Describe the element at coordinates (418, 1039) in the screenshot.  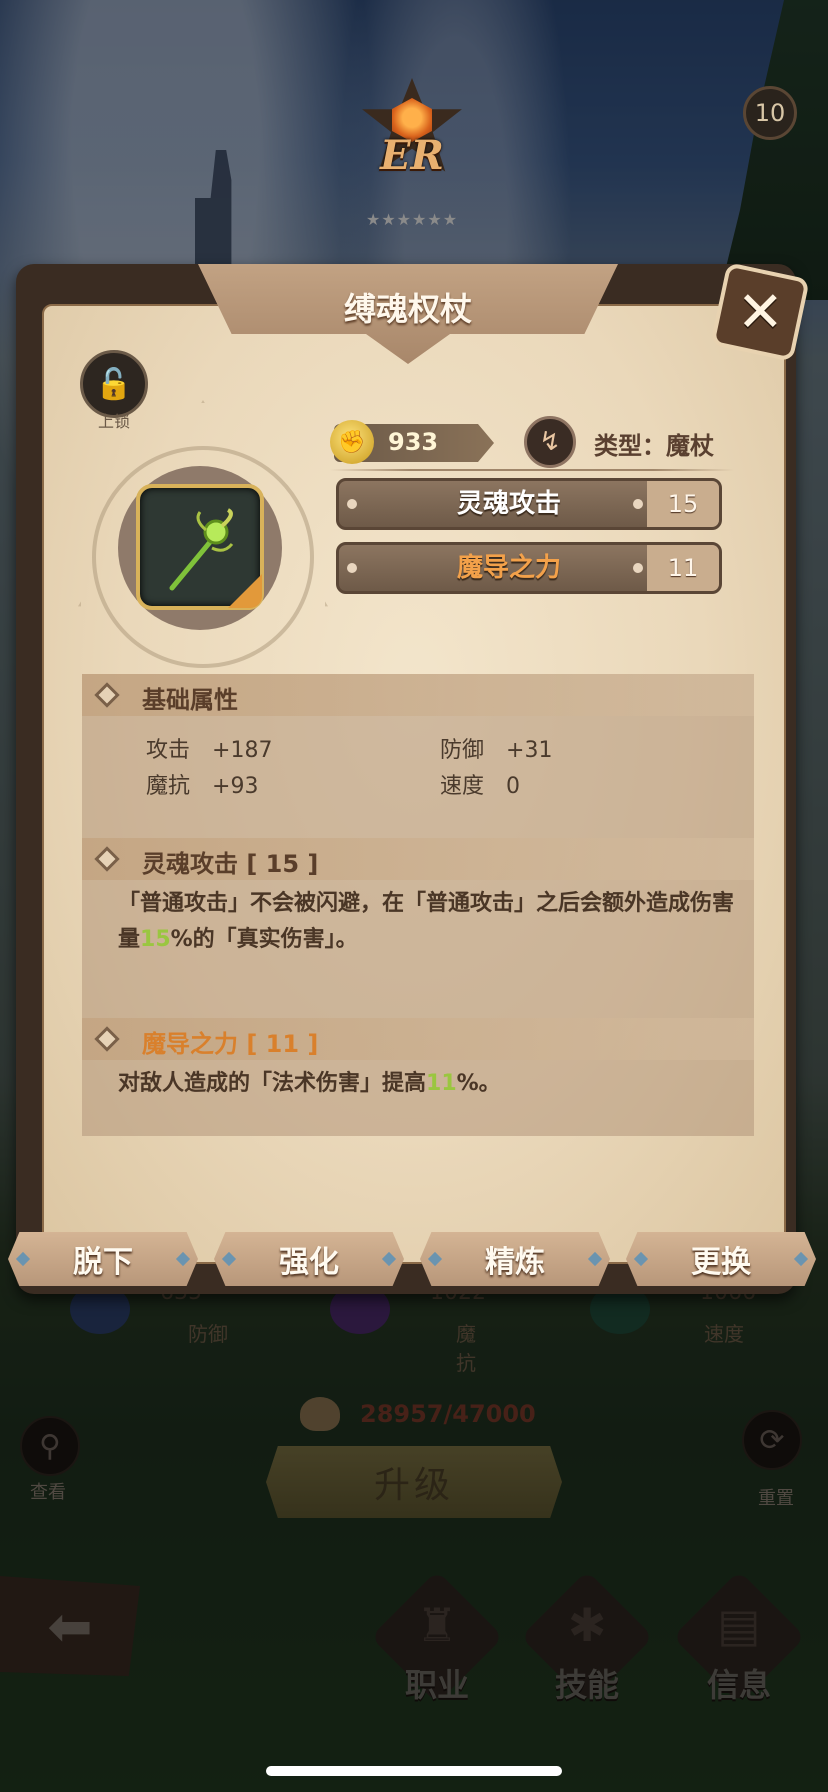
I see `magic-power-header: 魔导之力 [ 11 ]` at that location.